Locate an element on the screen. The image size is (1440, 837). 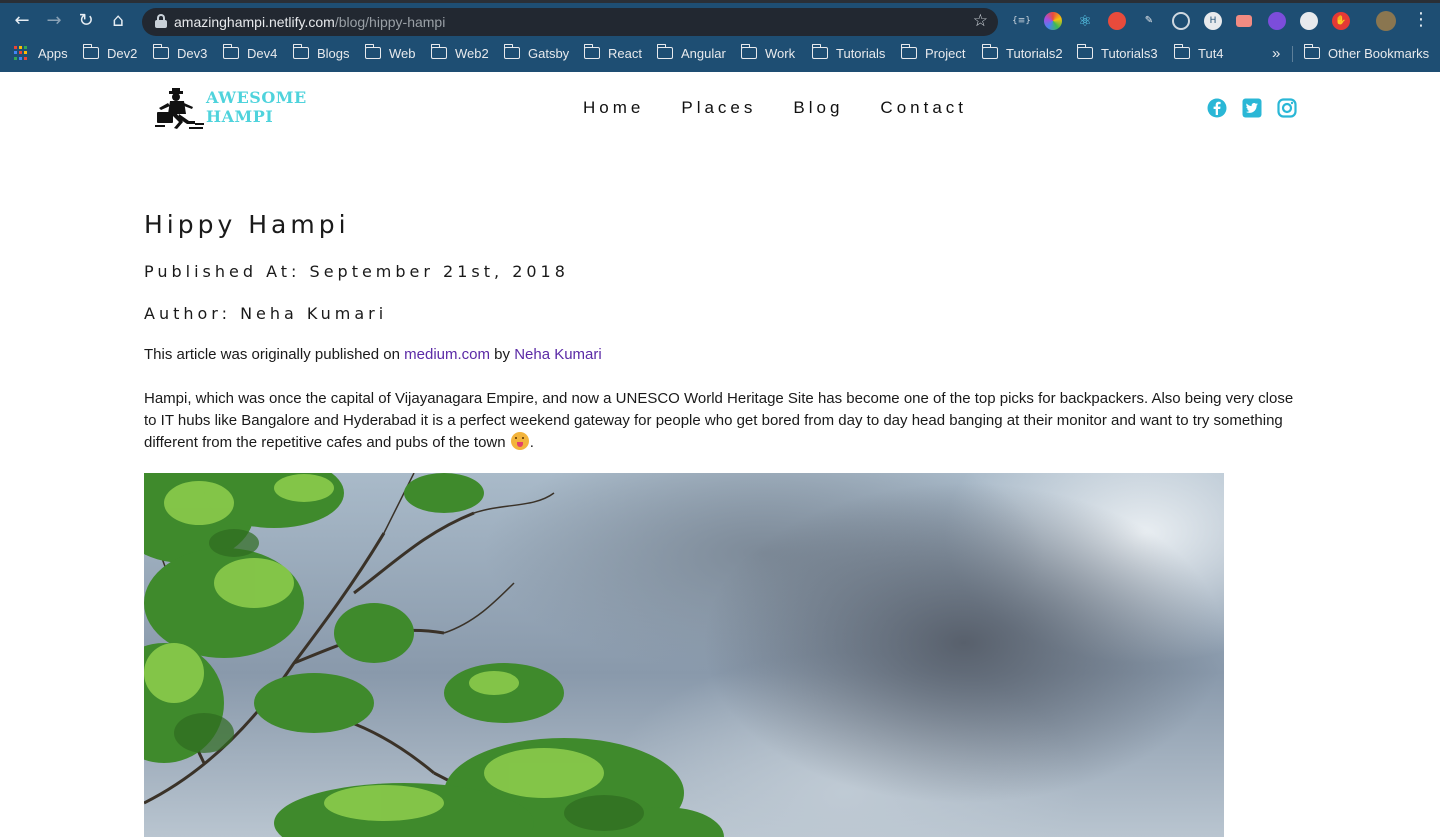
bookmark-folder: Dev4 is located at coordinates (250, 53).